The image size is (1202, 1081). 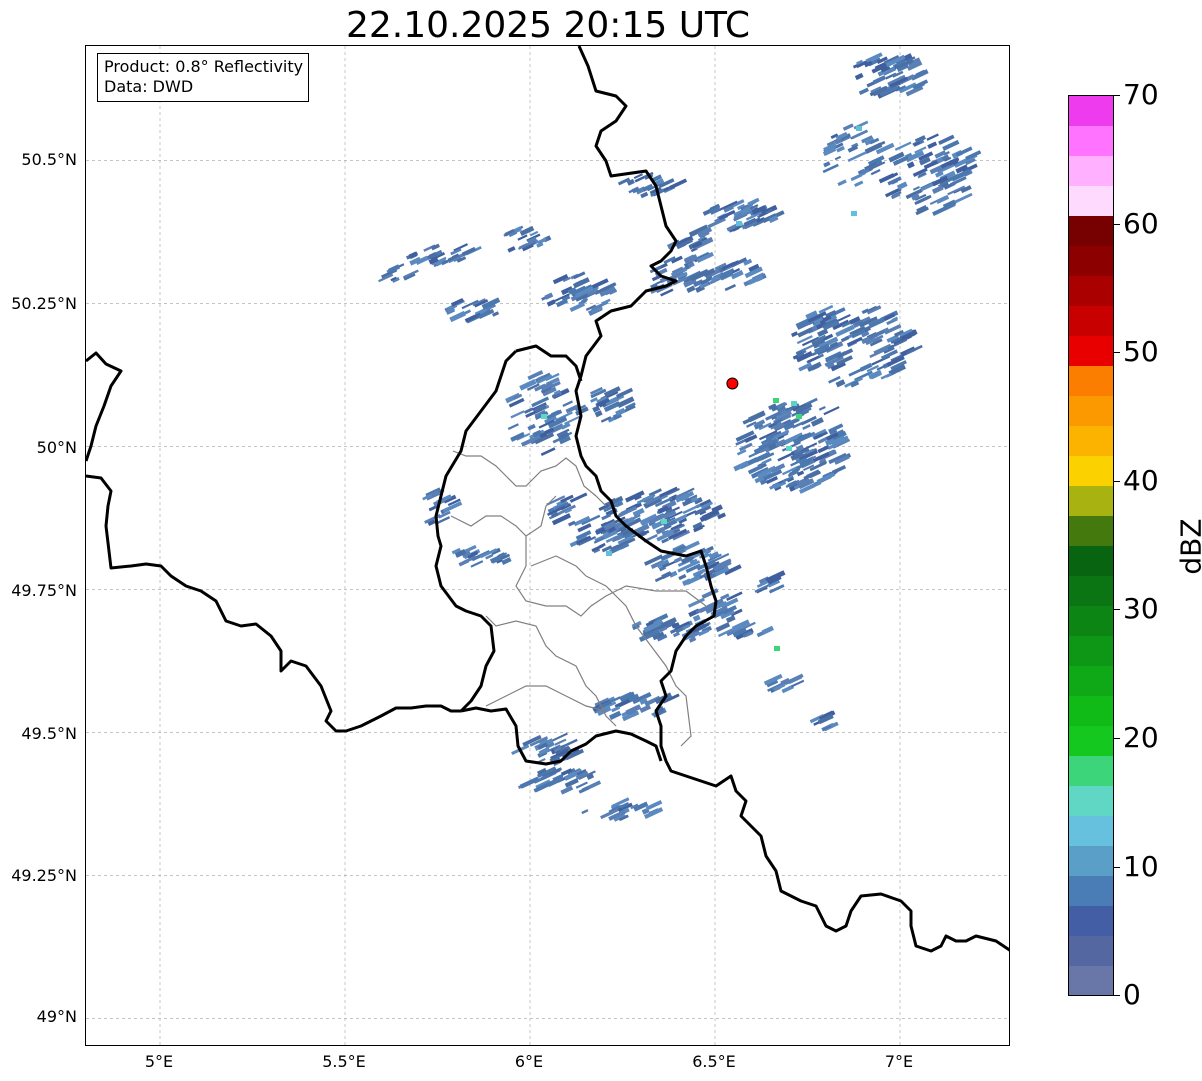 I want to click on lon-tick-label: 5.5°E, so click(x=344, y=1061).